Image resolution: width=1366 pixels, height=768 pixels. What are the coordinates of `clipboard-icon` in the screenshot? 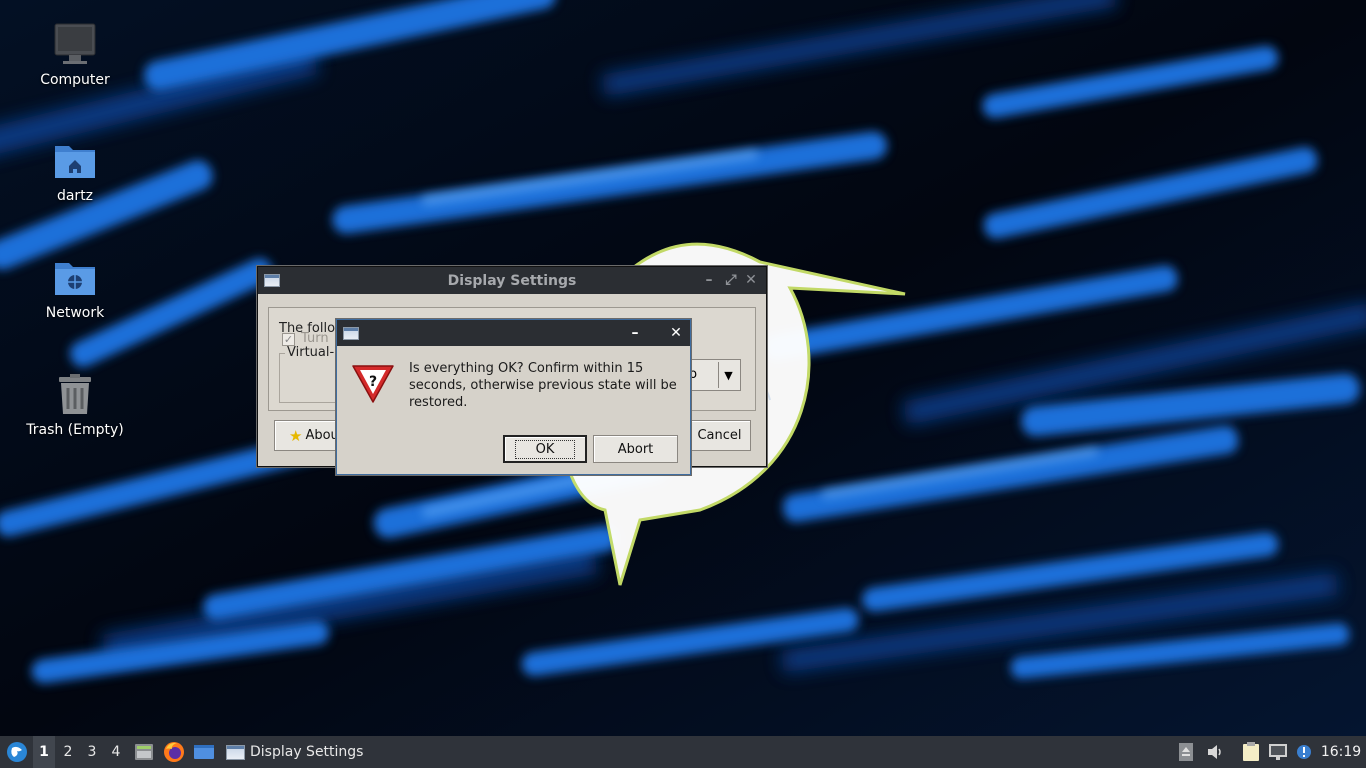 It's located at (1251, 751).